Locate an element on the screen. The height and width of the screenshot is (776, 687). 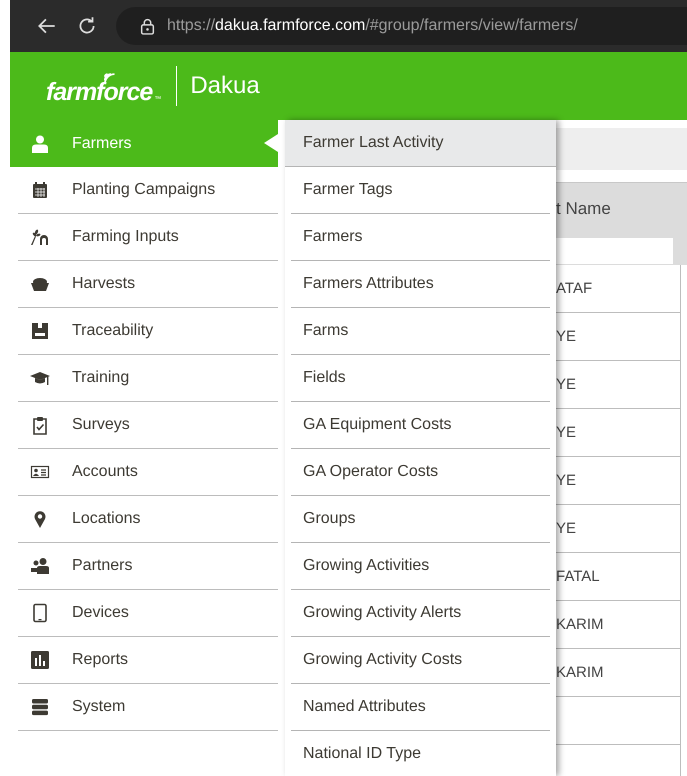
submenu-item: National ID Type is located at coordinates (420, 753).